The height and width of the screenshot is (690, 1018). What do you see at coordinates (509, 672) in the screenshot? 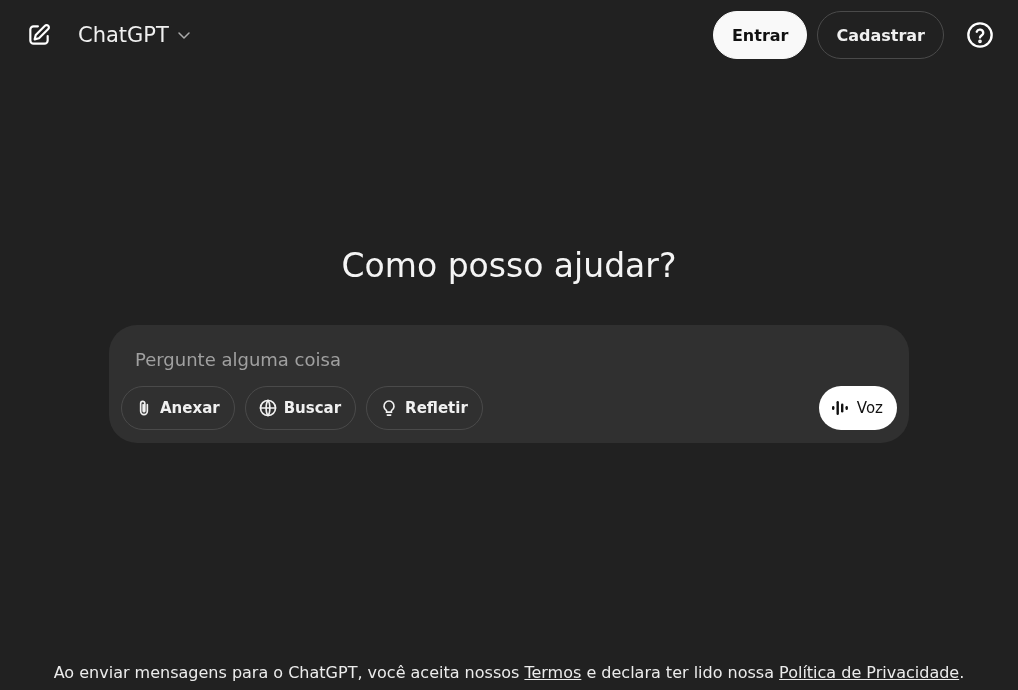
I see `terms-notice: Ao enviar mensagens para o ChatGPT, você aceita nossos Termos e declara ter lido nossa Política de Privacidade.` at bounding box center [509, 672].